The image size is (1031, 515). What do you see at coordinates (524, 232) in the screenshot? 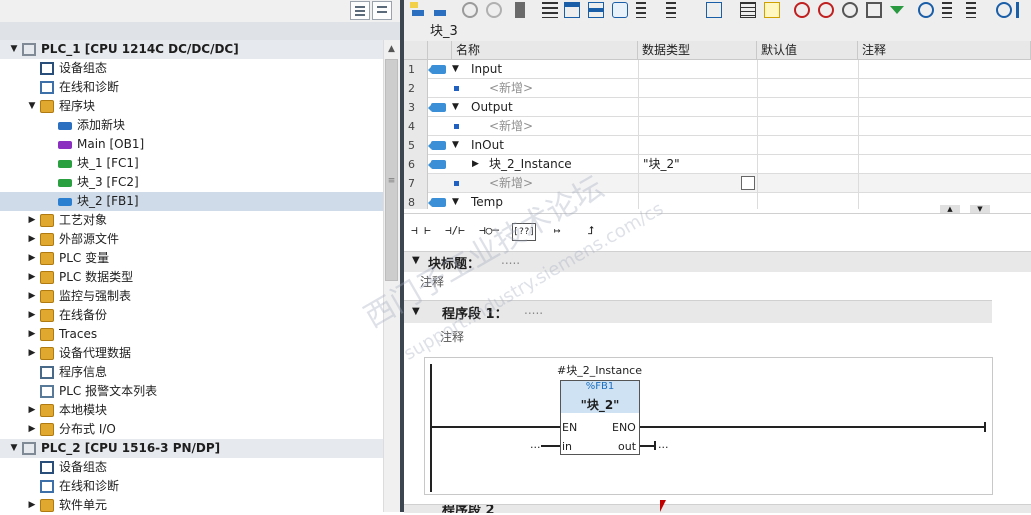
I see `empty-box-button: [??]` at bounding box center [524, 232].